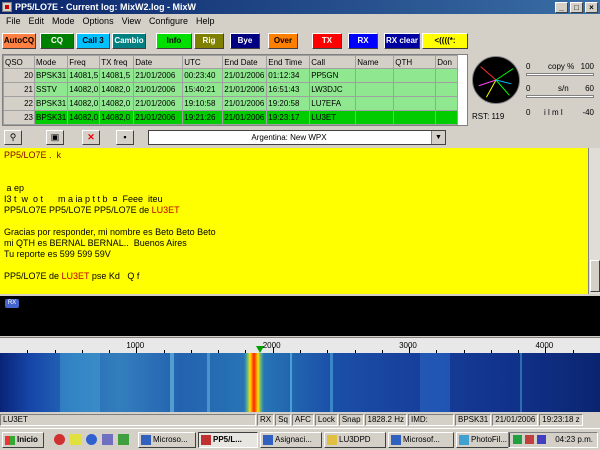  I want to click on column-header: TX freq, so click(117, 62).